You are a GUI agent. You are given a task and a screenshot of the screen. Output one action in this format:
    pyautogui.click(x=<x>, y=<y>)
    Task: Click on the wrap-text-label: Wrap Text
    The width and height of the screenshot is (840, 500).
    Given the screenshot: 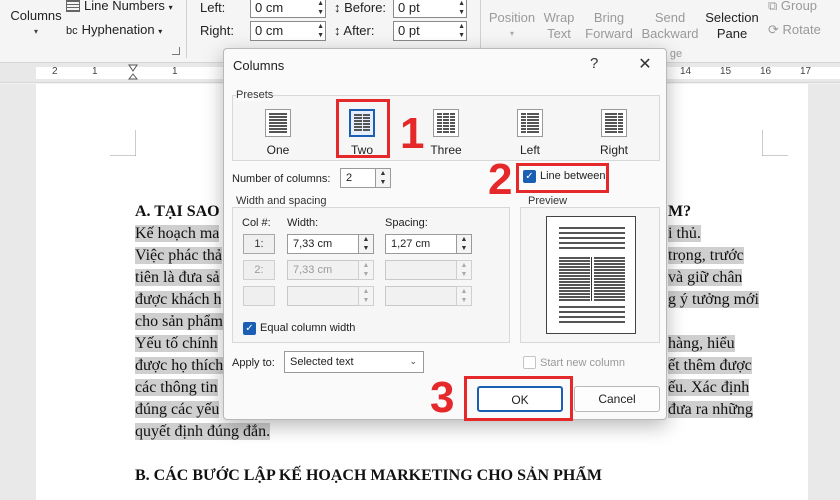 What is the action you would take?
    pyautogui.click(x=559, y=25)
    